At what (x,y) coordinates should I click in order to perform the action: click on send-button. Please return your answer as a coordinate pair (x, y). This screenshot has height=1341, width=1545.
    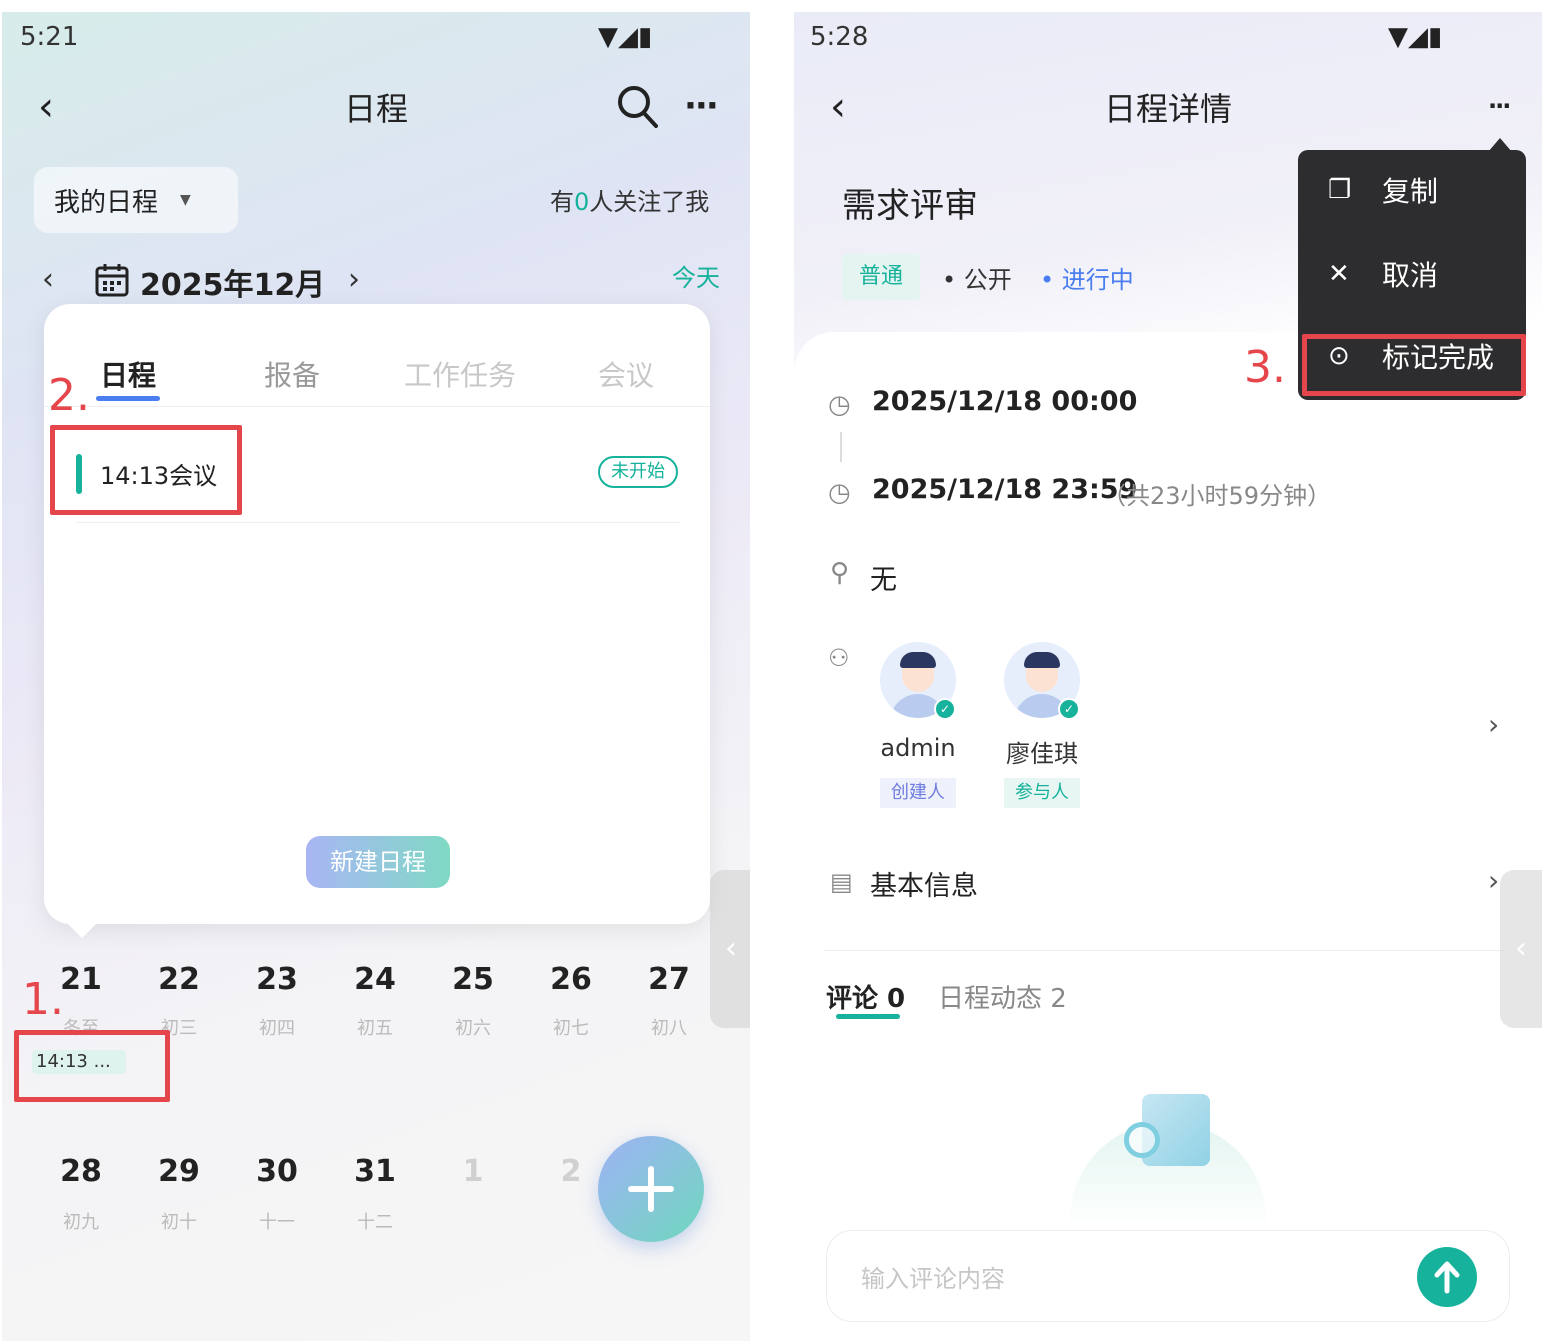
    Looking at the image, I should click on (1447, 1277).